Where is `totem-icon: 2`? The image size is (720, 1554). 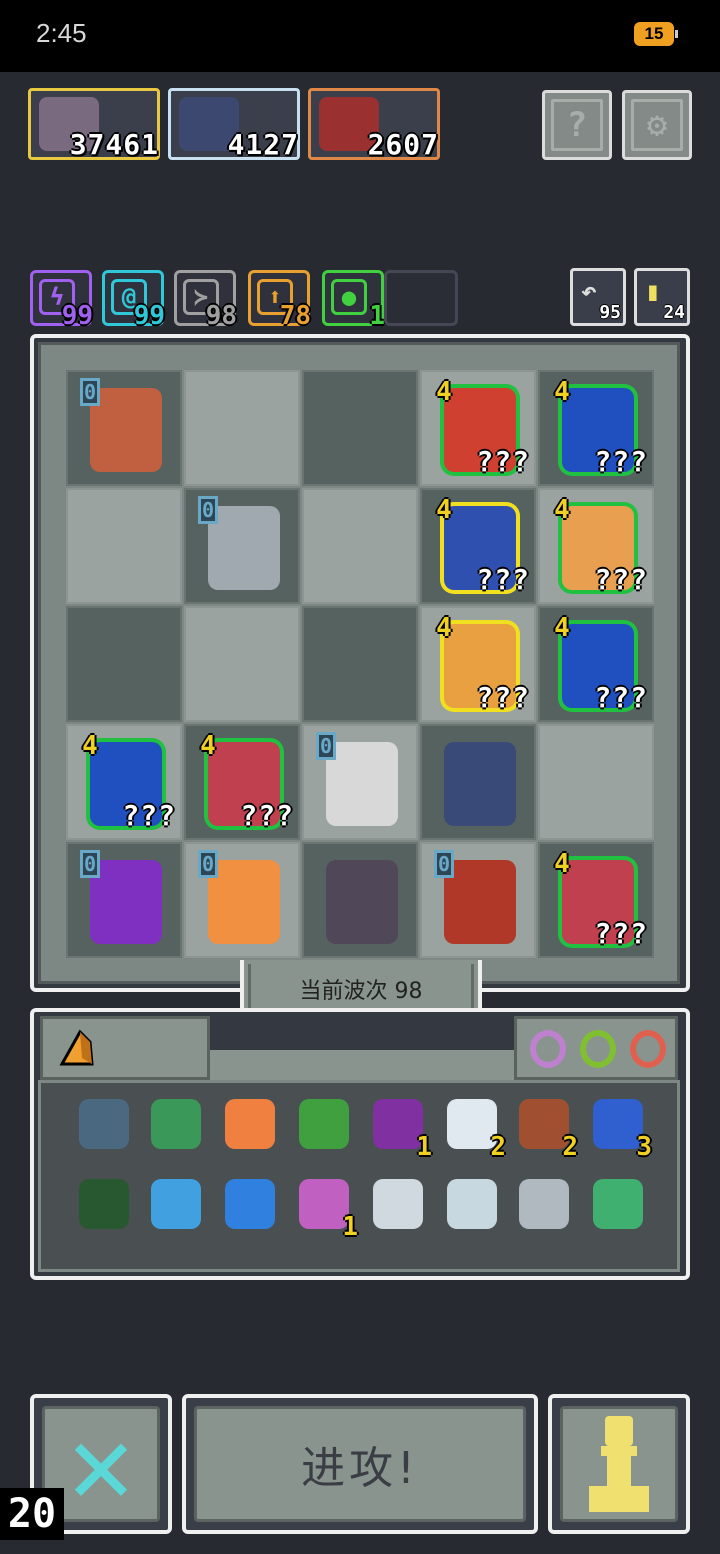 totem-icon: 2 is located at coordinates (547, 1129).